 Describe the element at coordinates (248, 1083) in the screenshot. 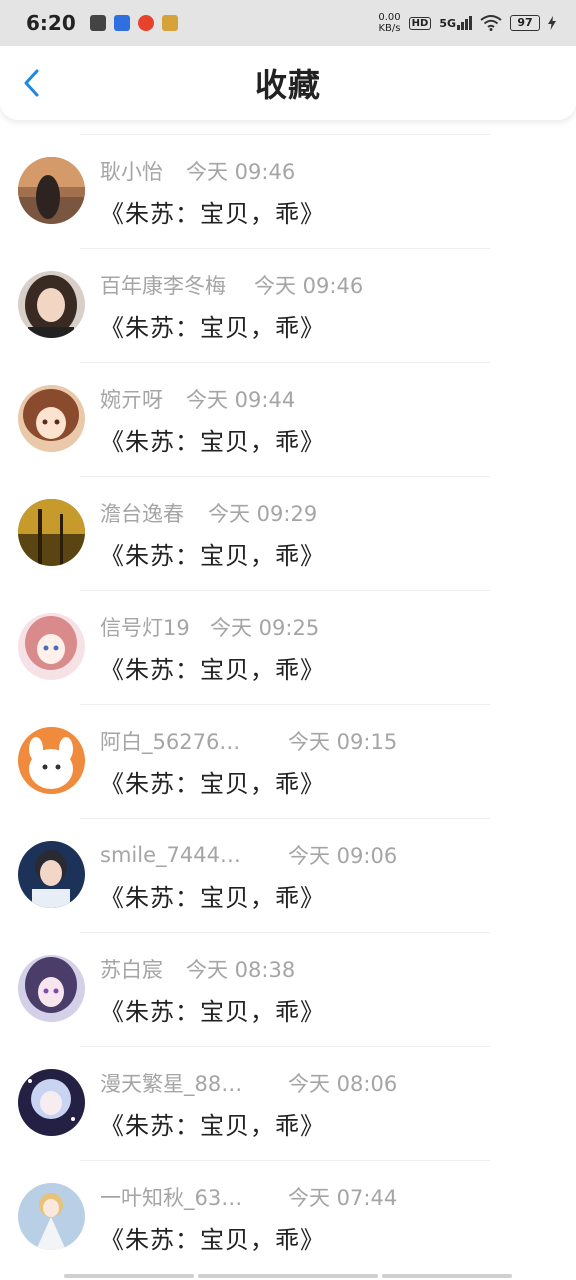

I see `item-meta: 漫天繁星_88… 今天 08:06` at that location.